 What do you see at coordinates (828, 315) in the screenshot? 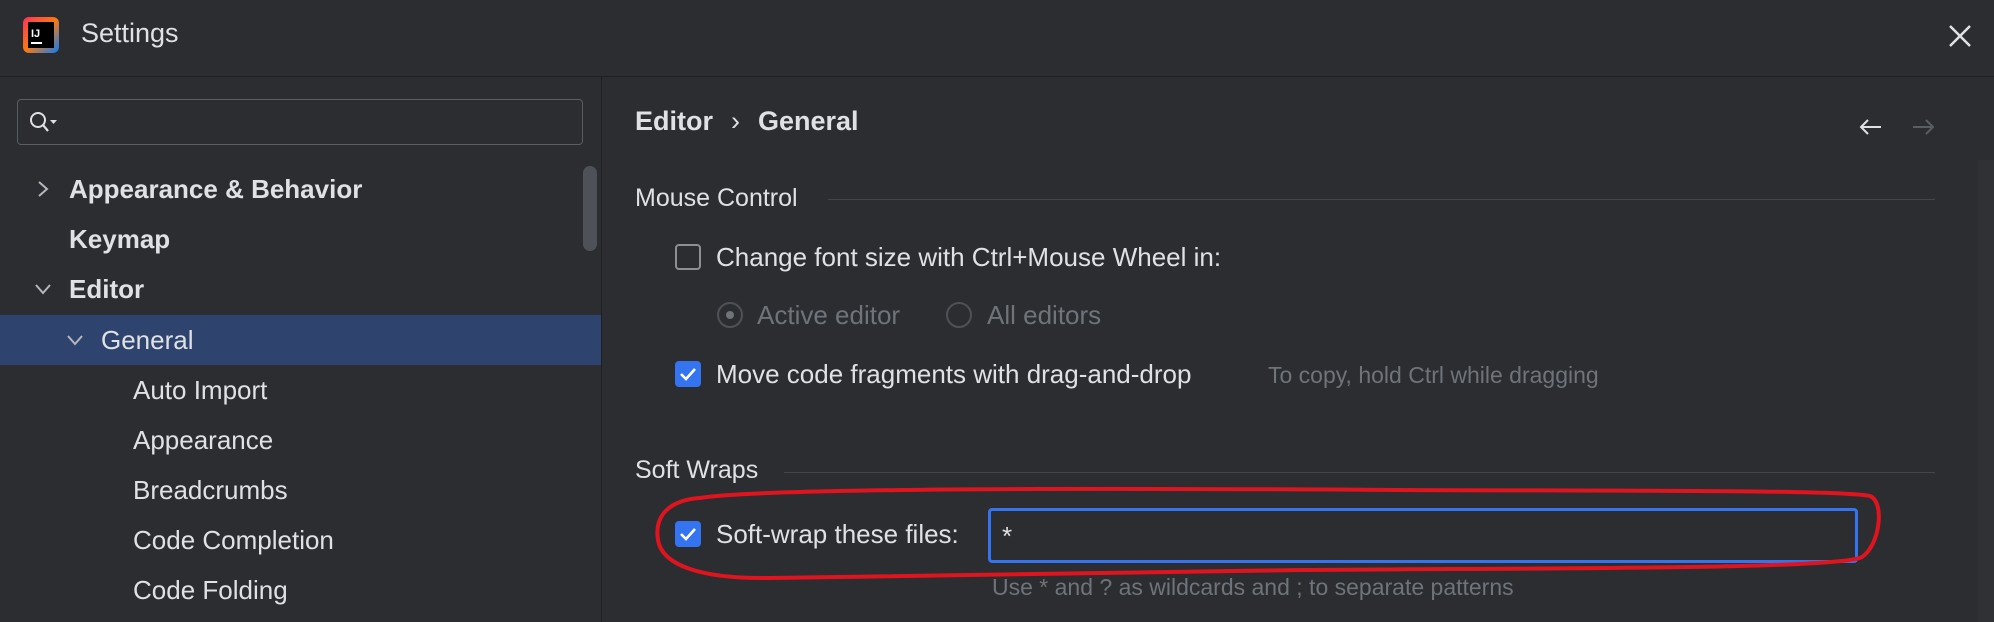
I see `radio-active-editor-label: Active editor` at bounding box center [828, 315].